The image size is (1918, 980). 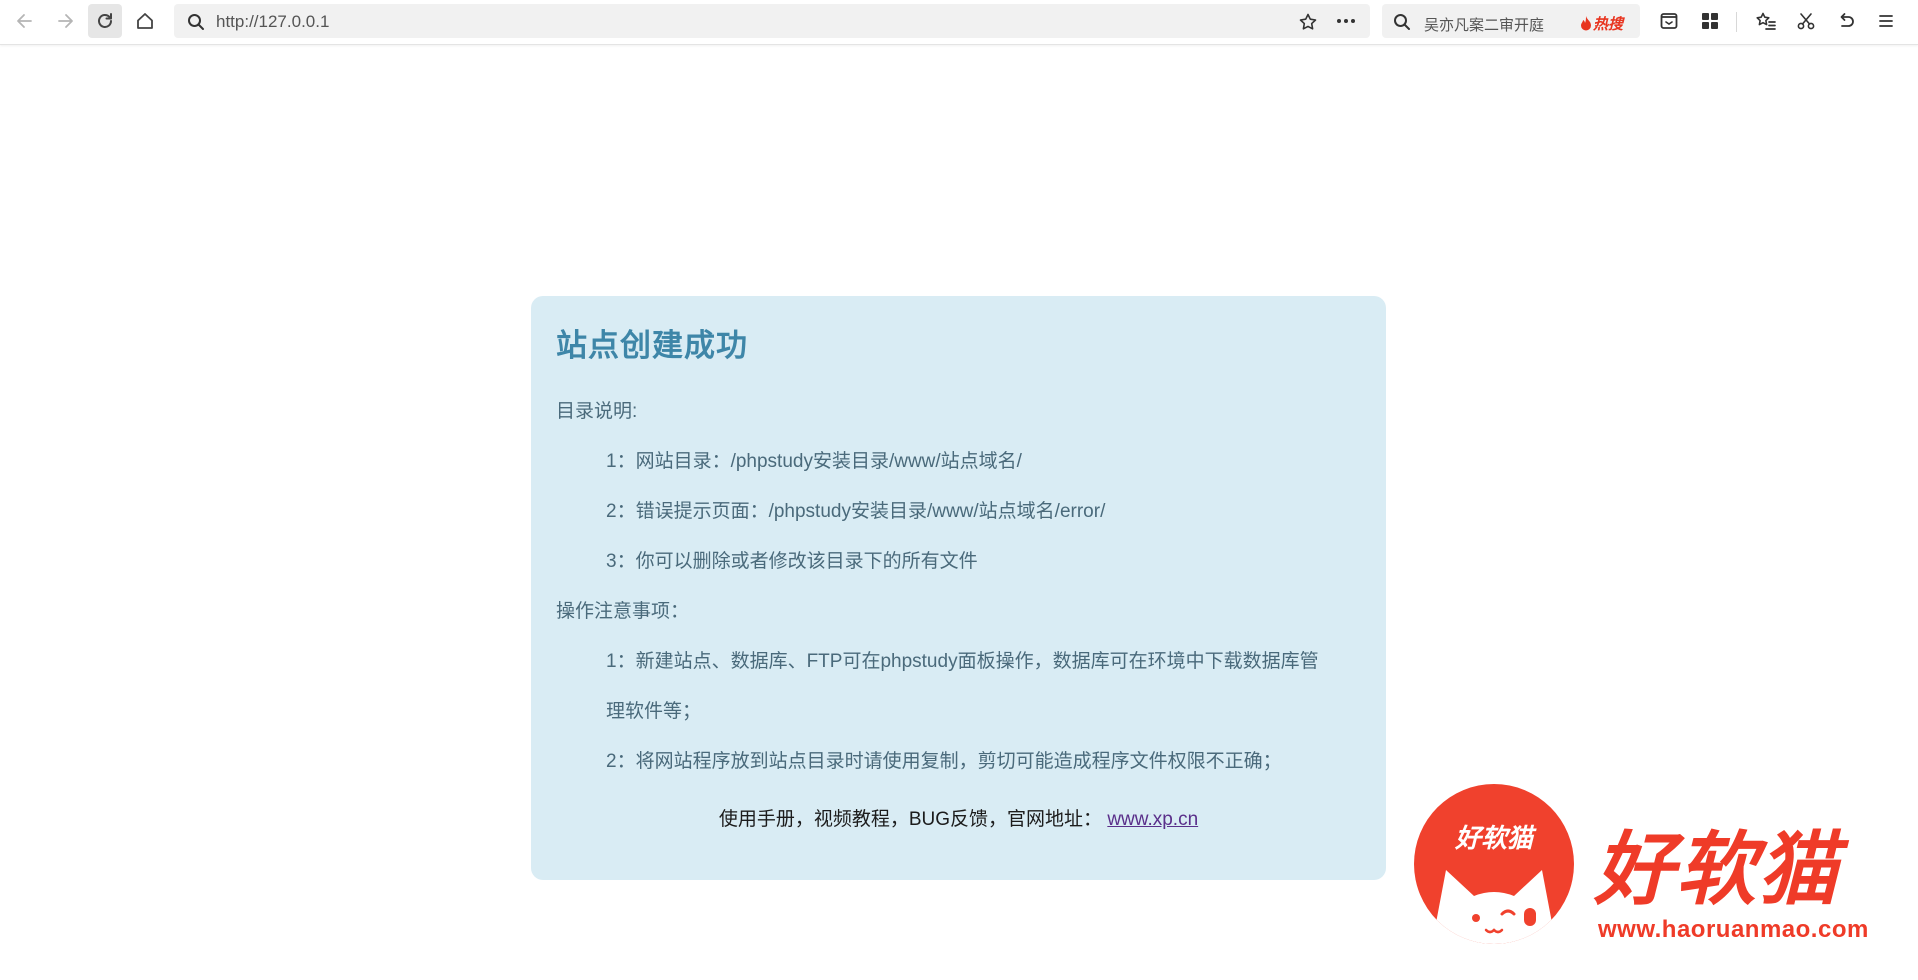 What do you see at coordinates (1494, 907) in the screenshot?
I see `cat-face-icon` at bounding box center [1494, 907].